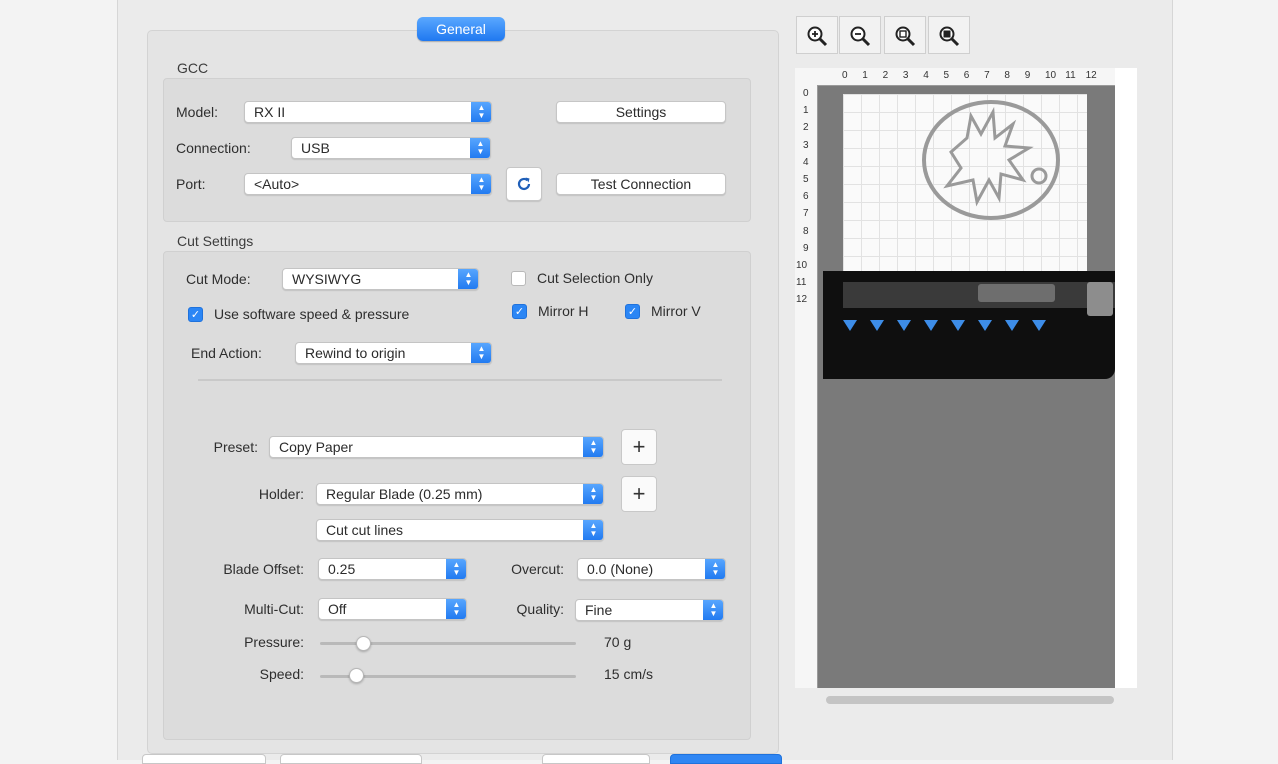  Describe the element at coordinates (641, 112) in the screenshot. I see `settings-button: Settings` at that location.